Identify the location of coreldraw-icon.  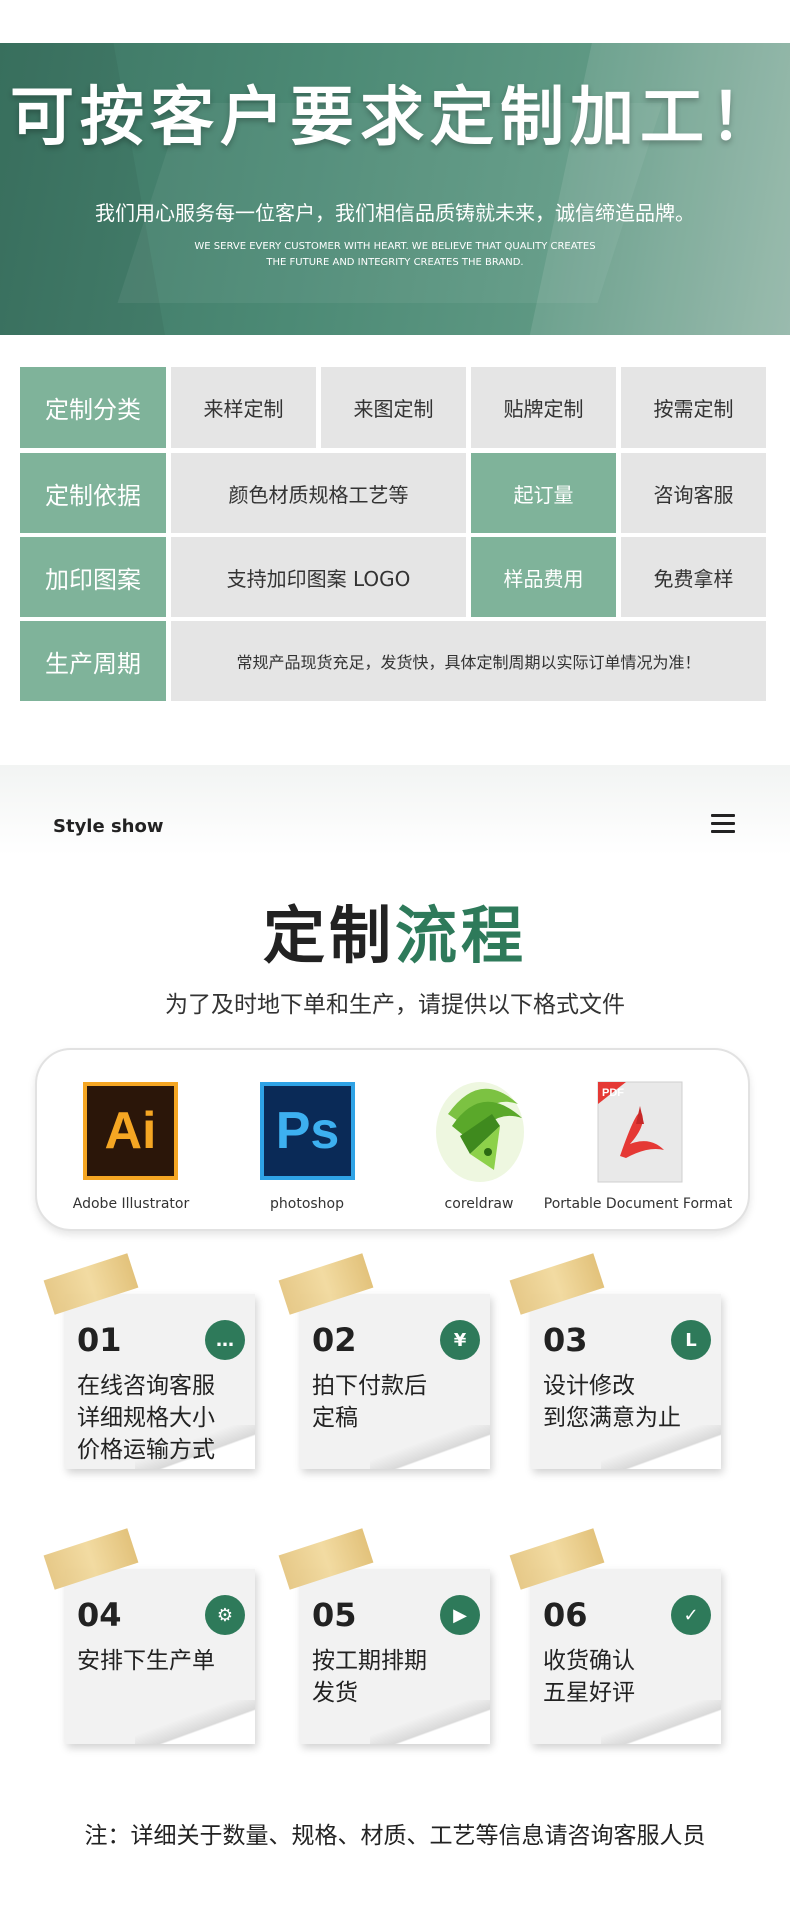
(480, 1130).